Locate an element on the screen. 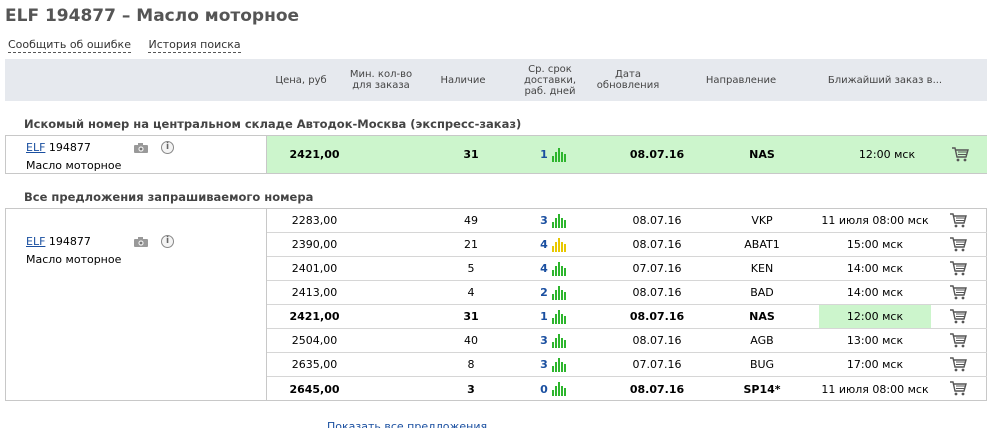  direction: NAS is located at coordinates (762, 316).